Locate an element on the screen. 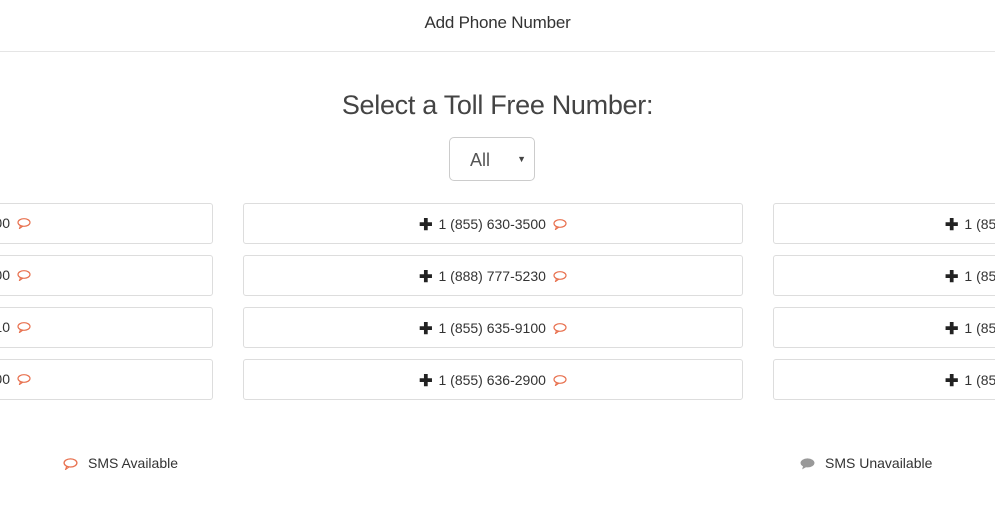 This screenshot has height=521, width=995. phone-number-text: 1 (888) 777-5230 is located at coordinates (492, 276).